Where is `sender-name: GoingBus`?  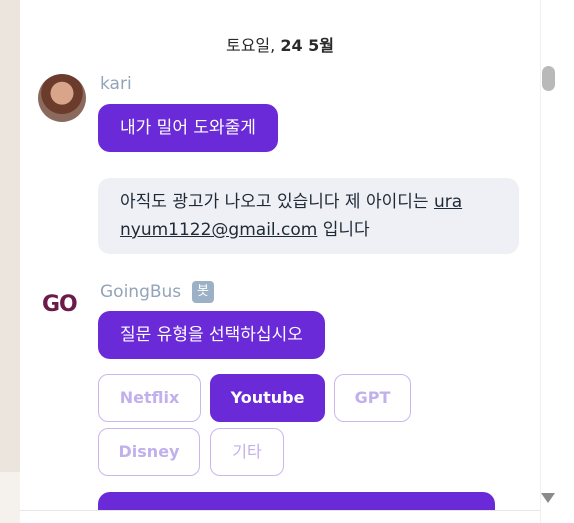
sender-name: GoingBus is located at coordinates (141, 292).